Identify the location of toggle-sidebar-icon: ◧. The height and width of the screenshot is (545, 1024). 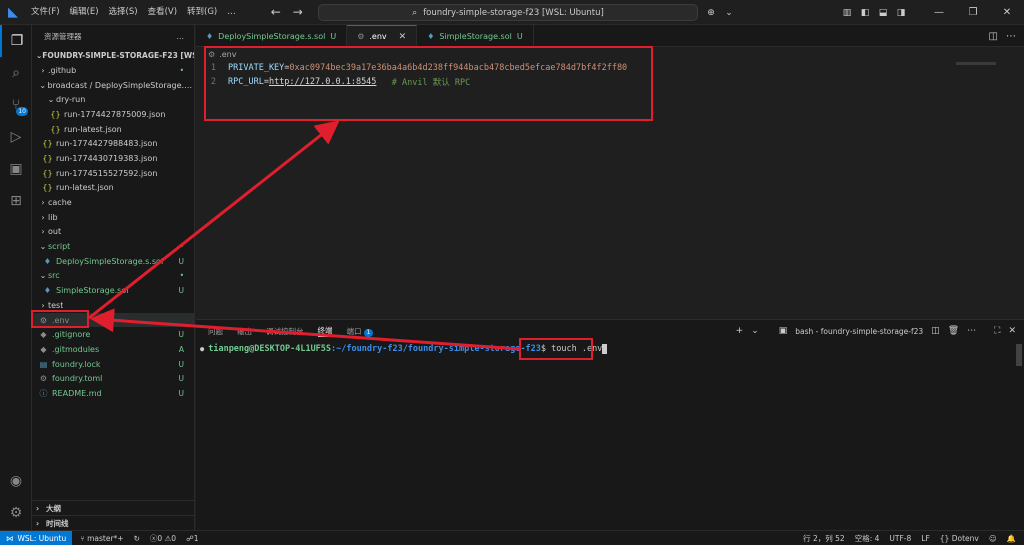
(865, 13).